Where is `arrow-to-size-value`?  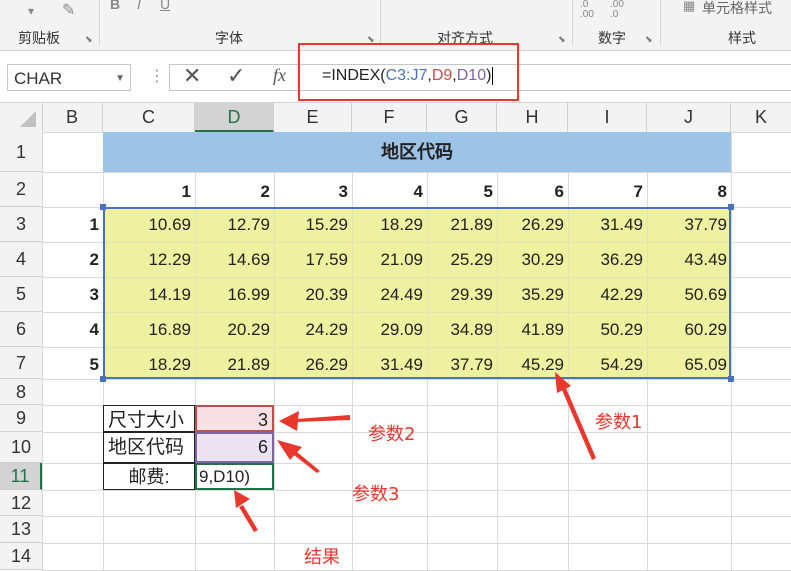
arrow-to-size-value is located at coordinates (323, 418).